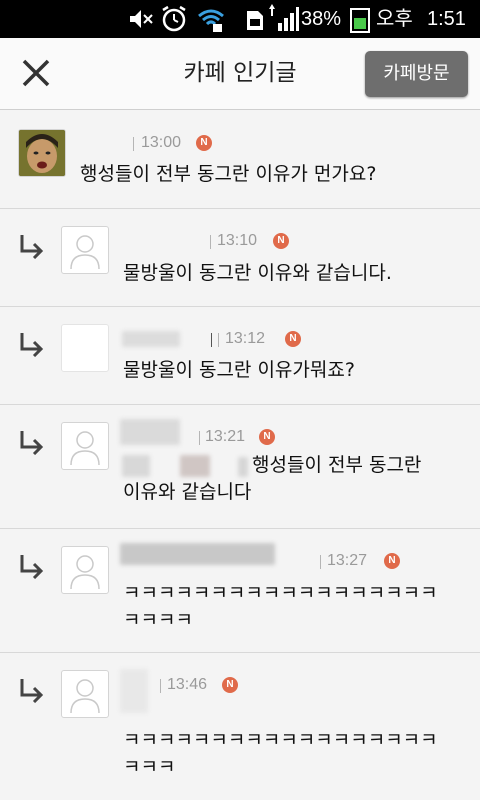  I want to click on alarm-icon, so click(174, 18).